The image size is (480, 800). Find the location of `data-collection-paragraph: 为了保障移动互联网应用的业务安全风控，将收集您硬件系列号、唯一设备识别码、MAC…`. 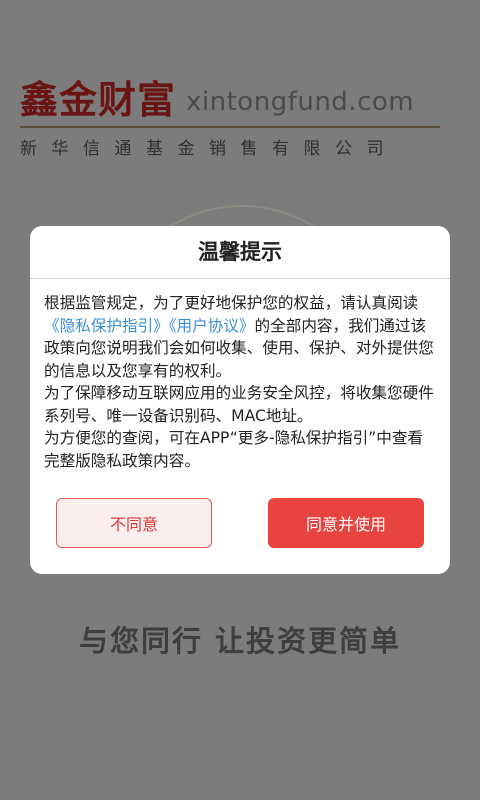

data-collection-paragraph: 为了保障移动互联网应用的业务安全风控，将收集您硬件系列号、唯一设备识别码、MAC… is located at coordinates (239, 404).